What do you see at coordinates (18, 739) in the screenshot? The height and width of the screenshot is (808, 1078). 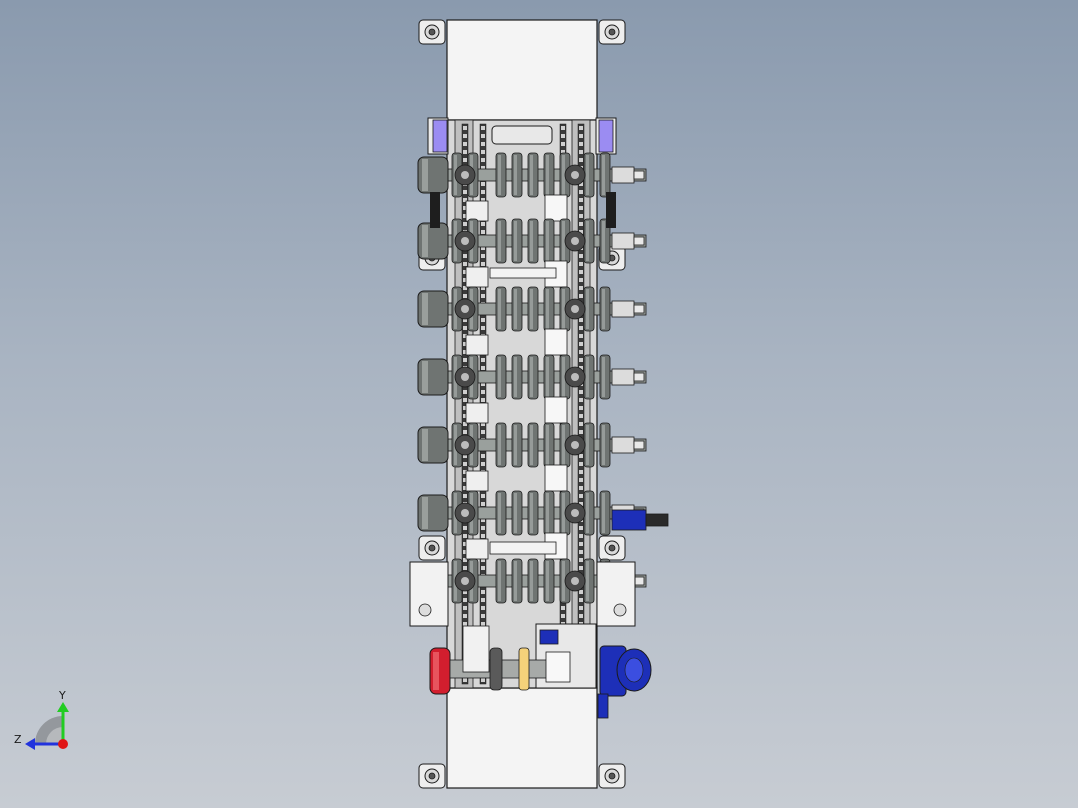 I see `z-axis-label: Z` at bounding box center [18, 739].